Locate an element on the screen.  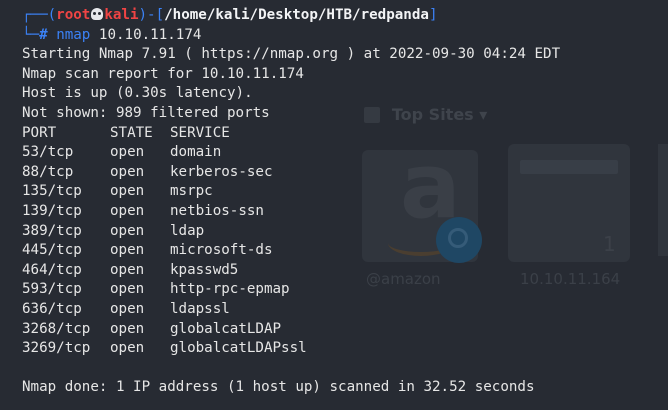
table-row: 636/tcp open ldapssl is located at coordinates (345, 310).